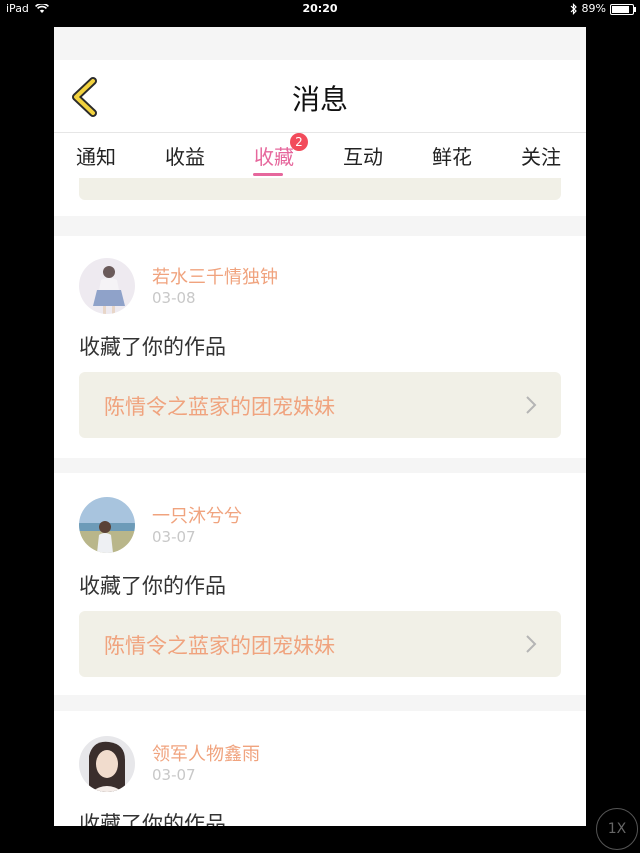 The image size is (640, 853). Describe the element at coordinates (215, 276) in the screenshot. I see `username: 若水三千情独钟` at that location.